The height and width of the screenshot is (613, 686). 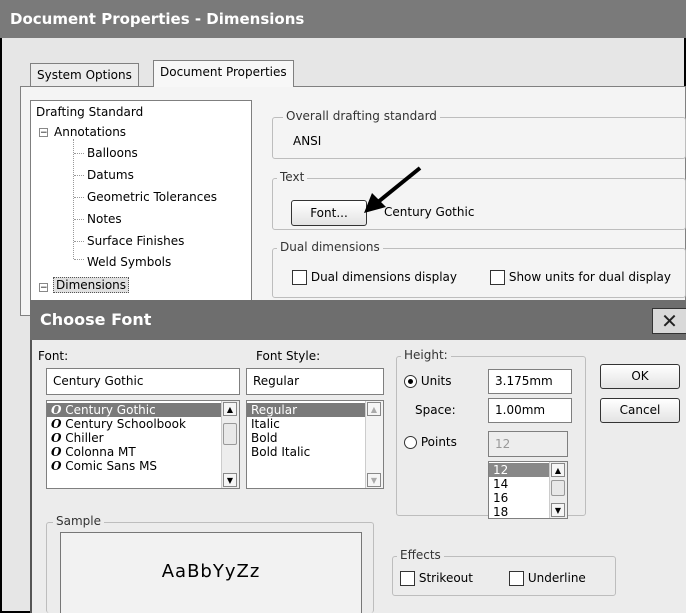 I want to click on space-input: 1.00mm, so click(x=530, y=410).